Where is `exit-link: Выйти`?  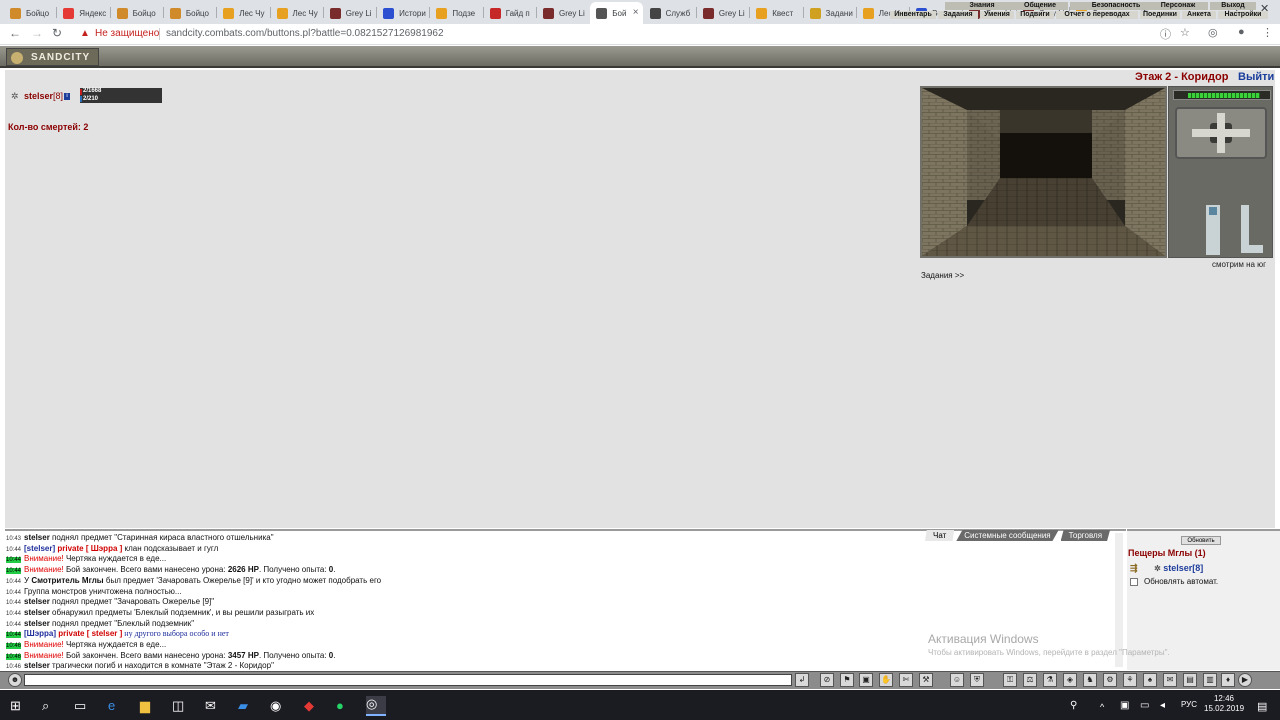
exit-link: Выйти is located at coordinates (1256, 77).